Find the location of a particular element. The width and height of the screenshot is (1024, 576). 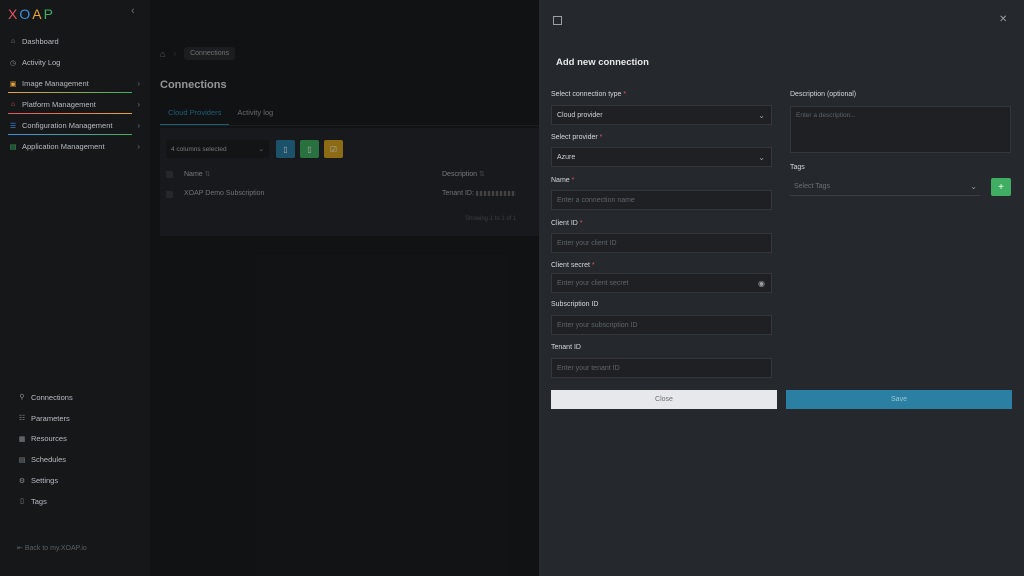

placeholder-text: Enter your client ID is located at coordinates (587, 243).